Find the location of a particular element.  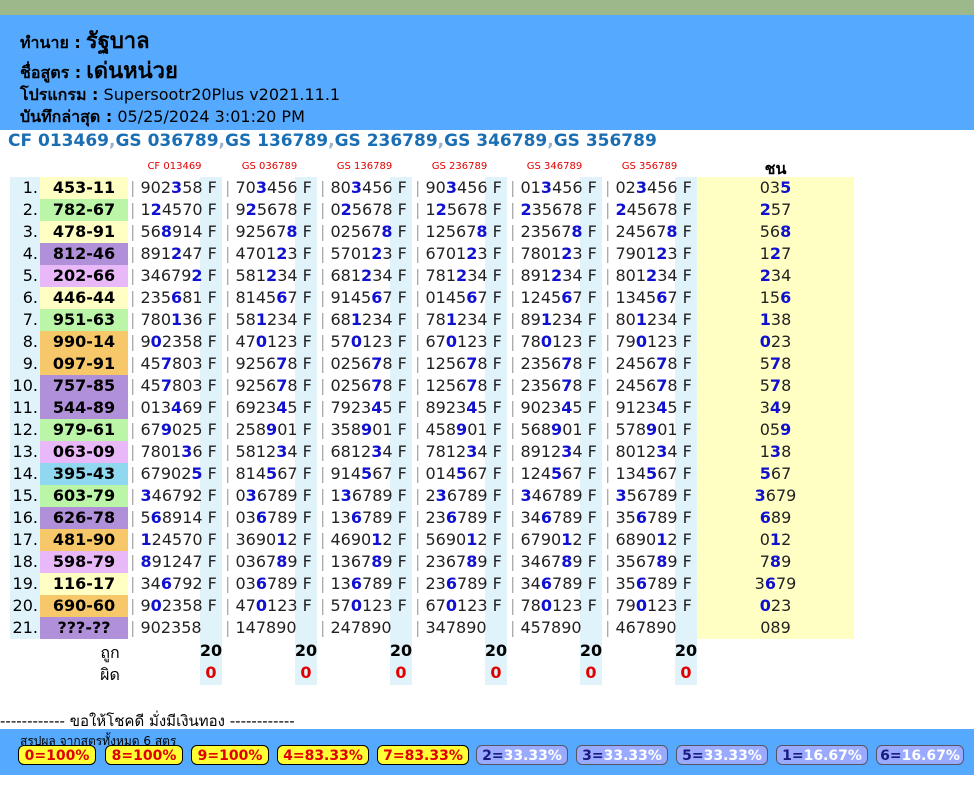

formula-name-value: เด่นหน่วย is located at coordinates (132, 71).